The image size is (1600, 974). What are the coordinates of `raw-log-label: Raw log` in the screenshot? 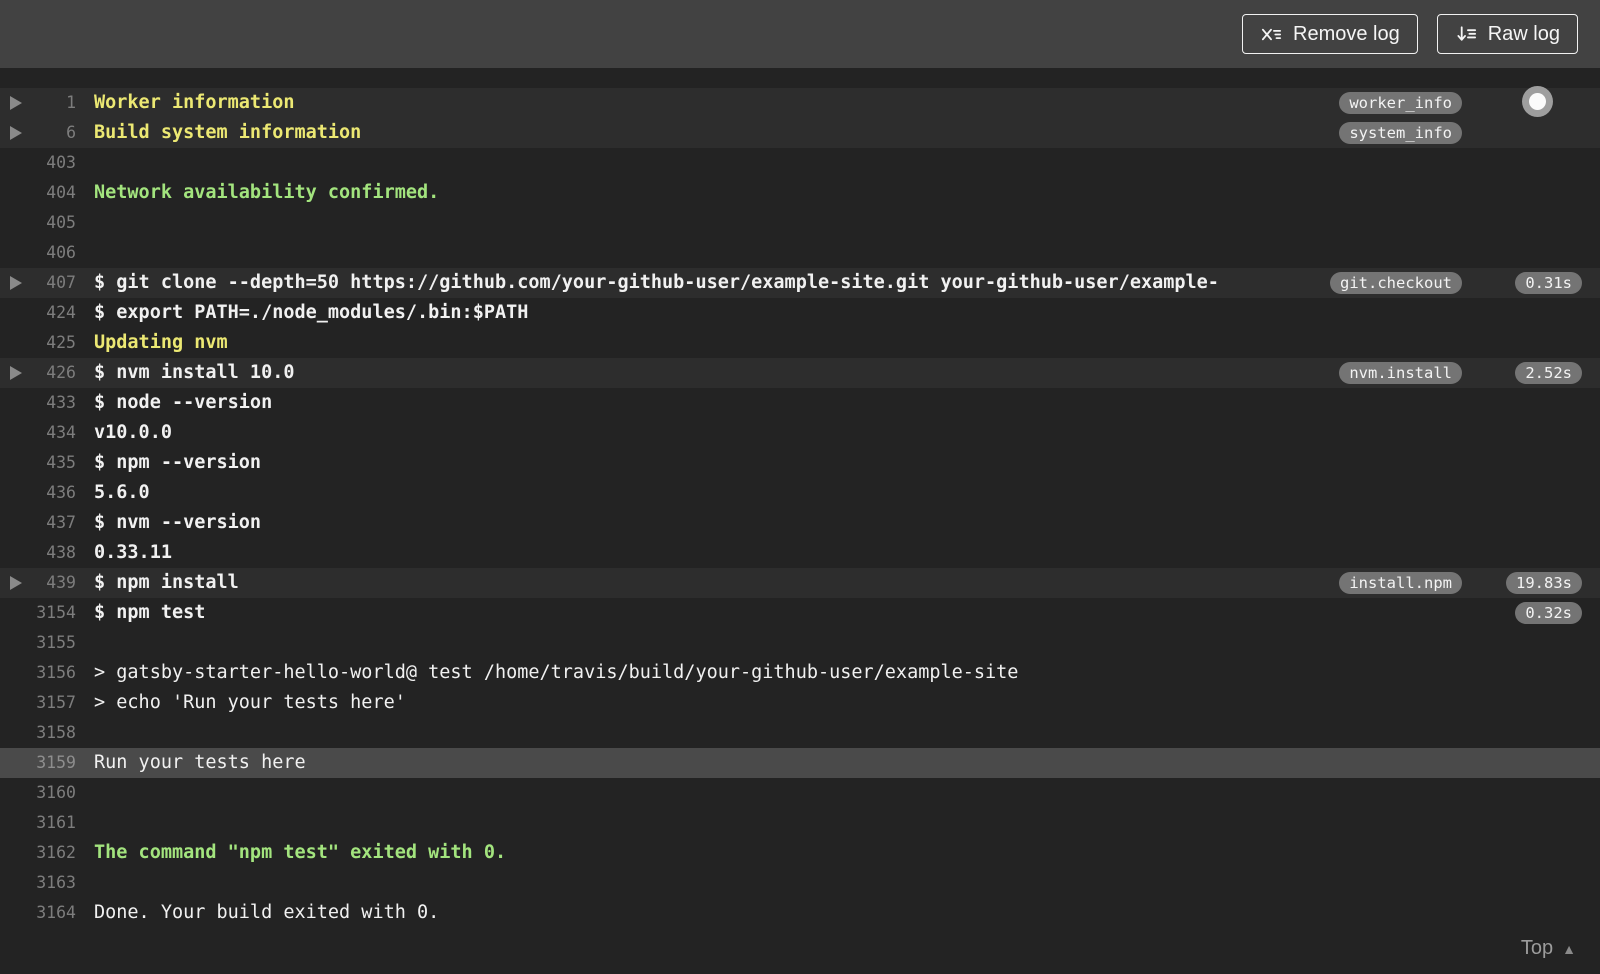 It's located at (1523, 33).